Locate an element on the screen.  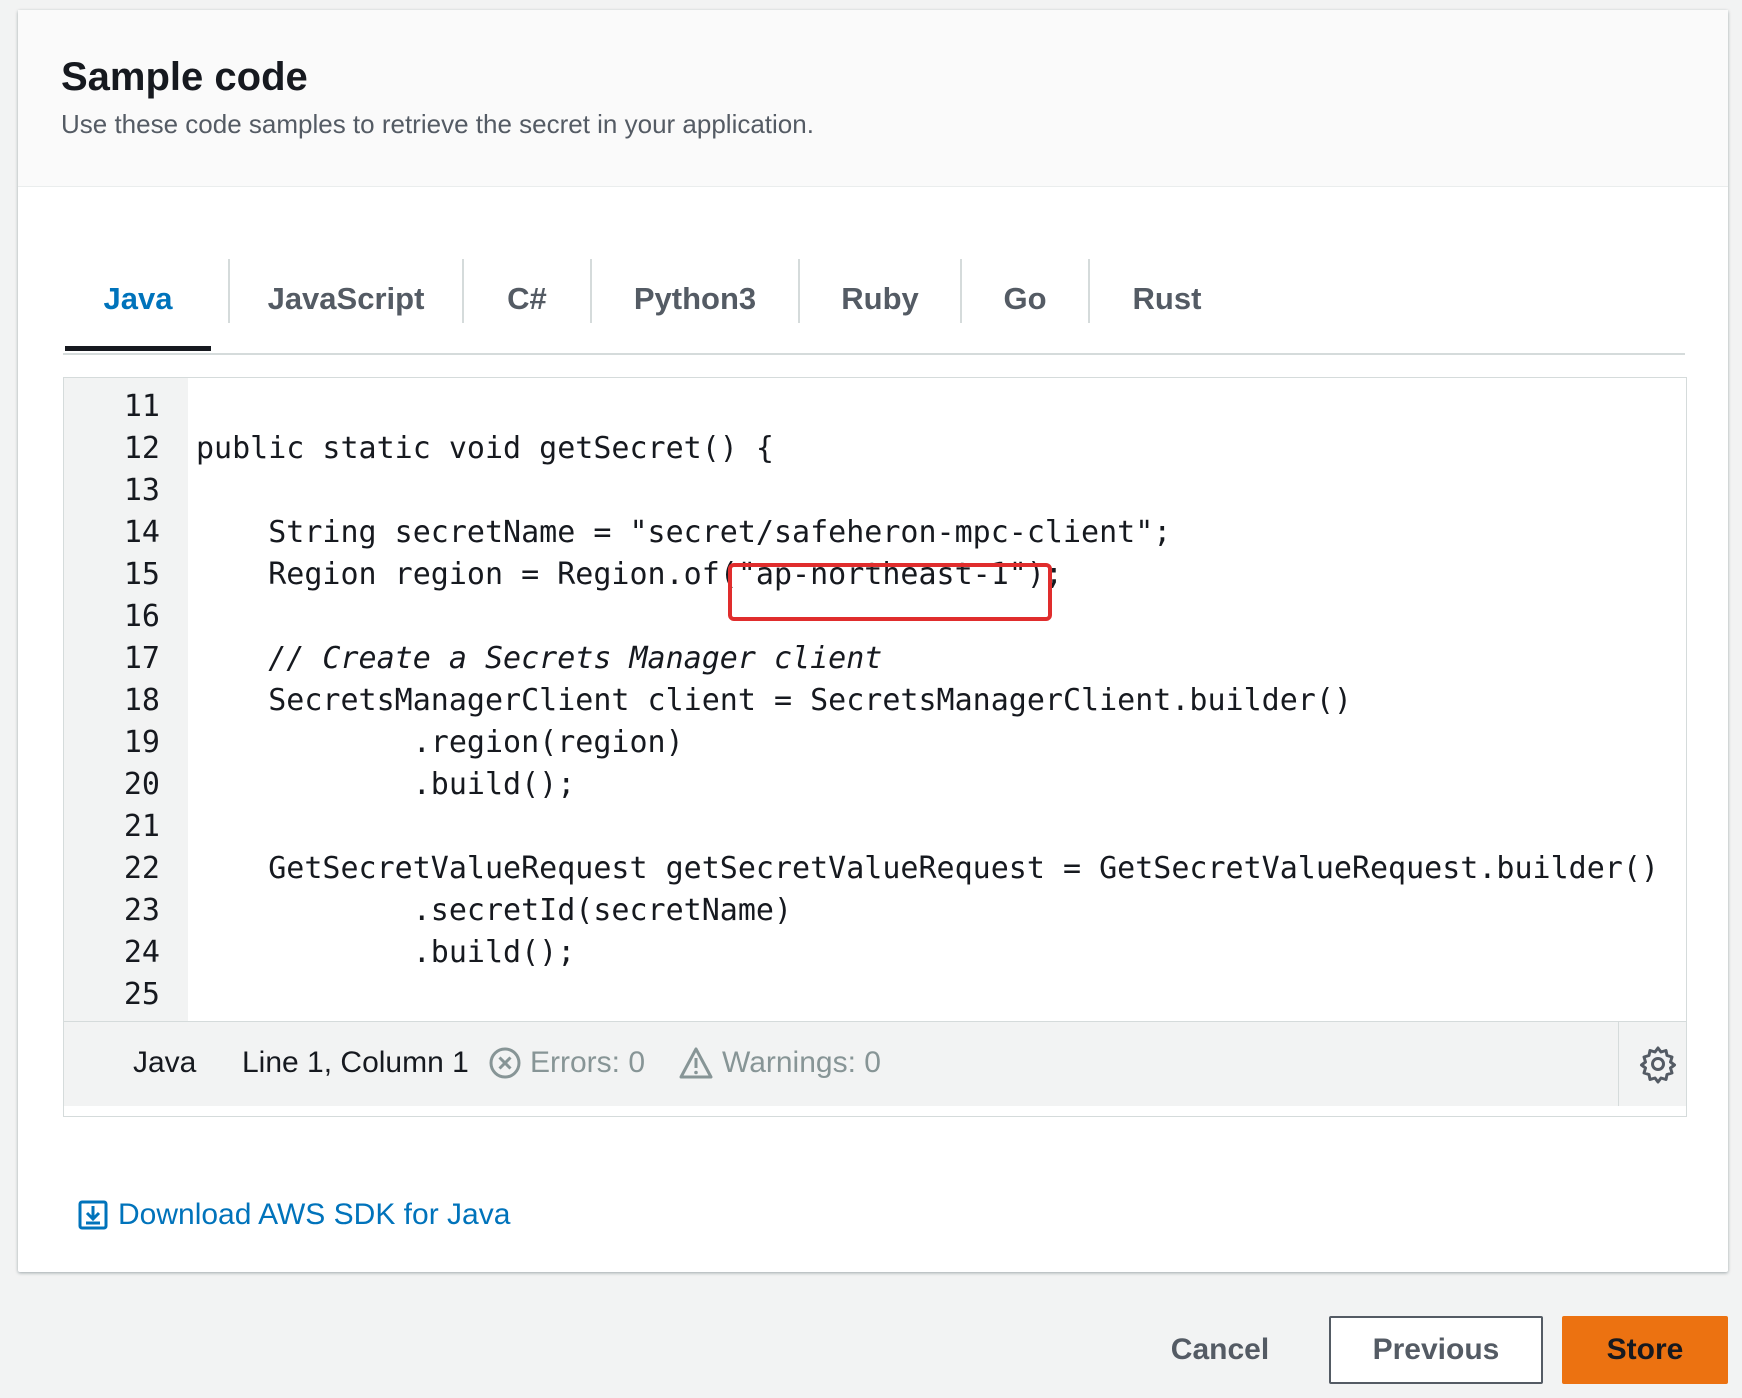
status-cursor-position: Line 1, Column 1 is located at coordinates (355, 1062).